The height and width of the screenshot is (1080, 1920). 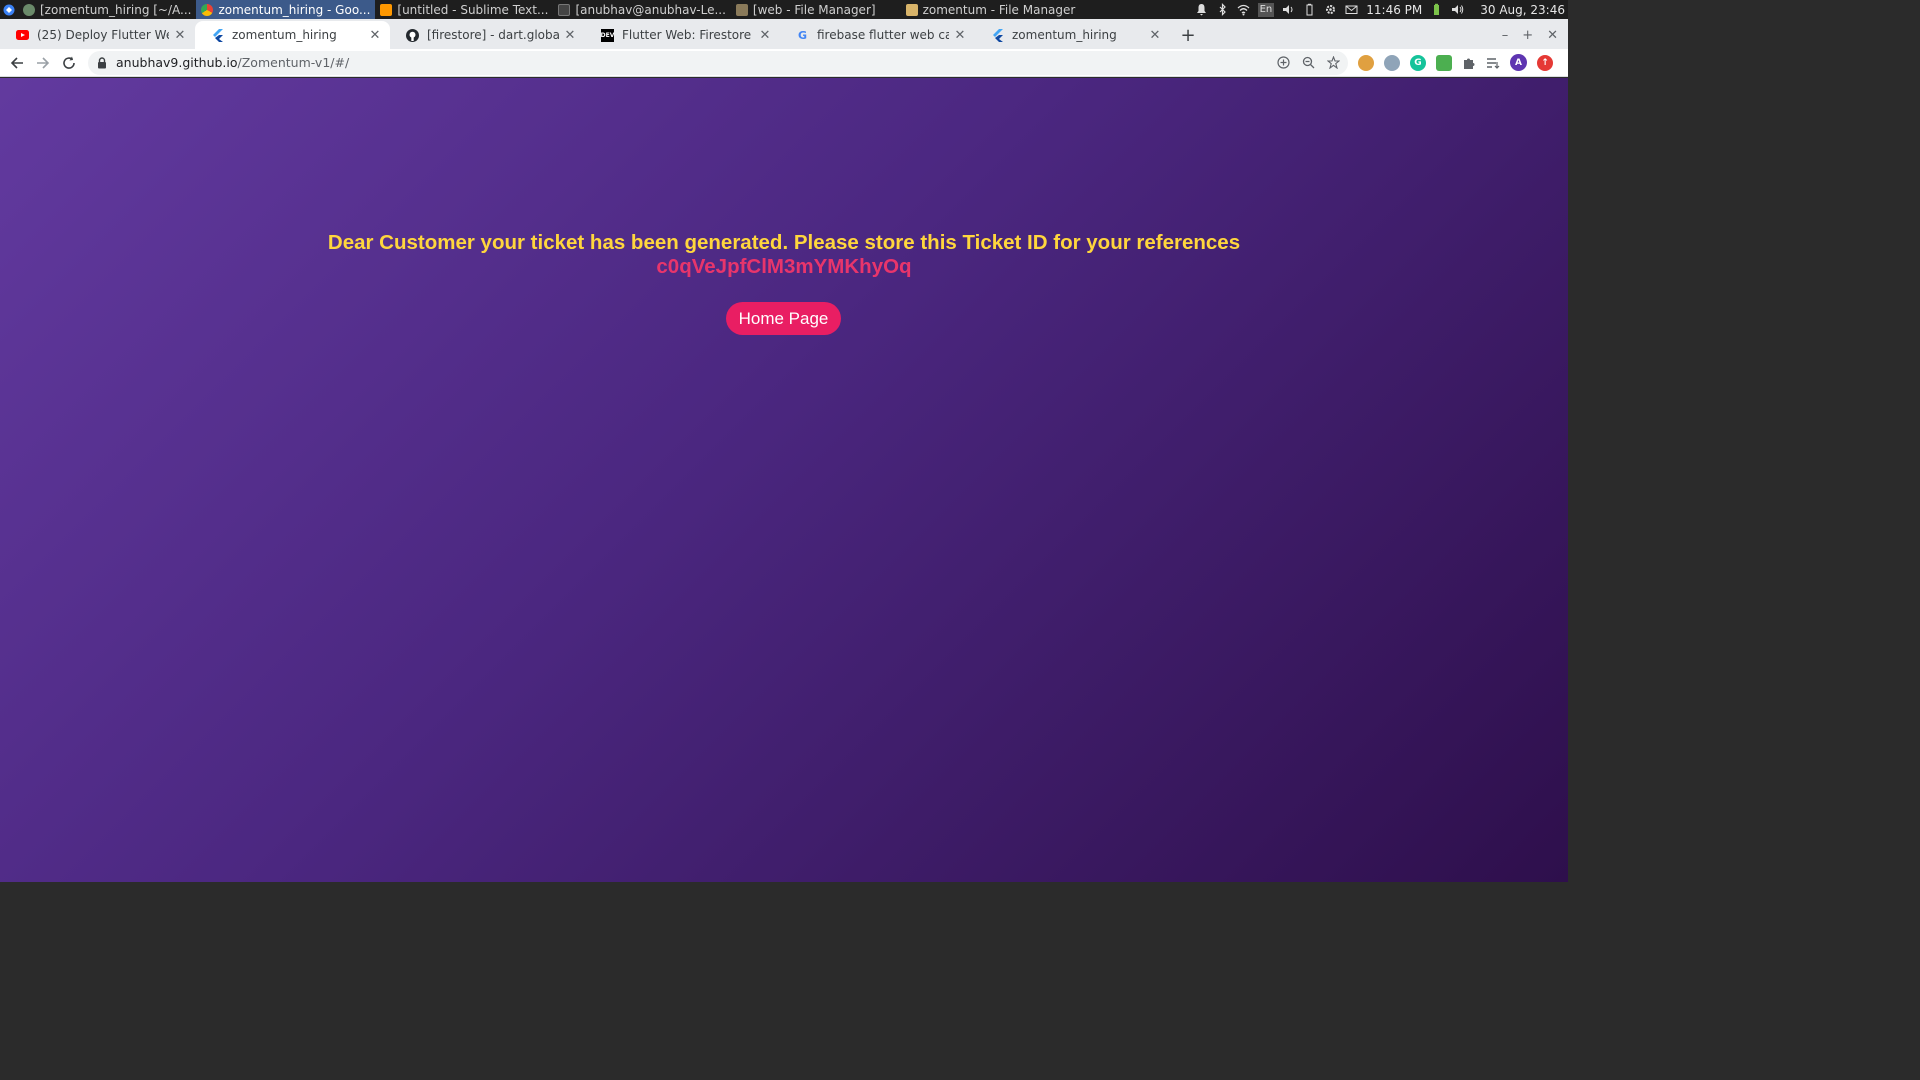 I want to click on taskbar-task: zomentum - File Manager, so click(x=991, y=9).